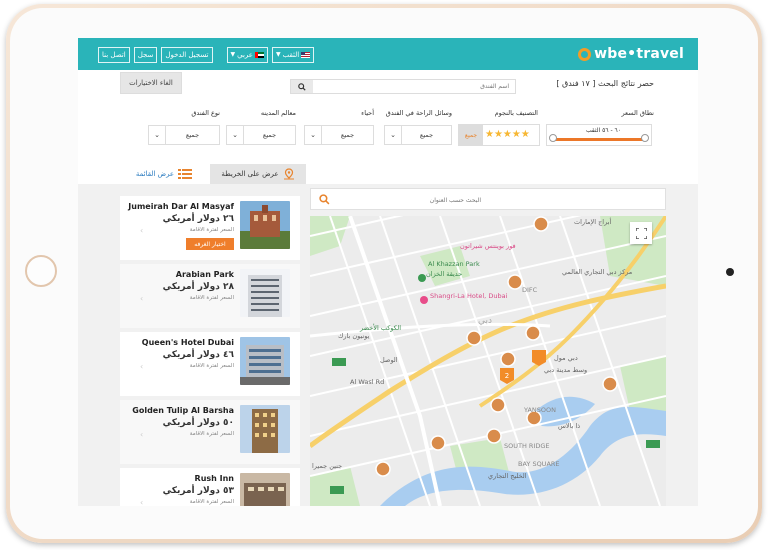  Describe the element at coordinates (192, 135) in the screenshot. I see `hotel-type-value: جميع` at that location.